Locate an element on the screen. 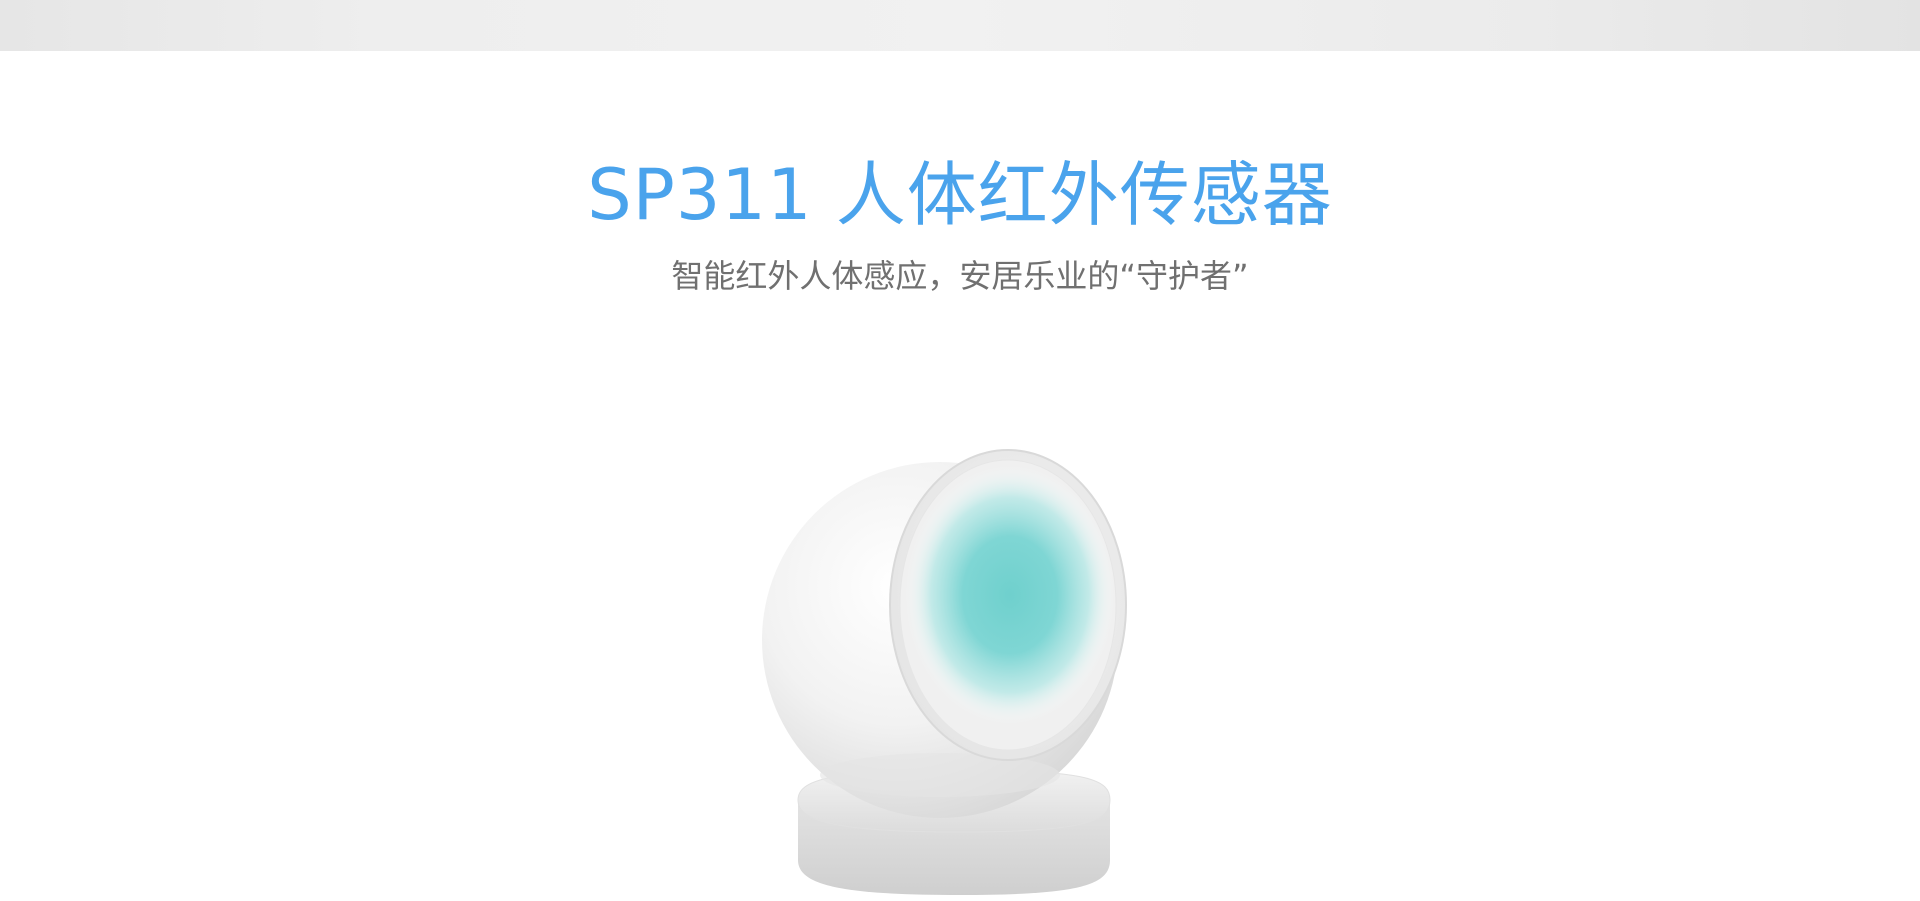 This screenshot has width=1920, height=901. top-banner-strip is located at coordinates (960, 25).